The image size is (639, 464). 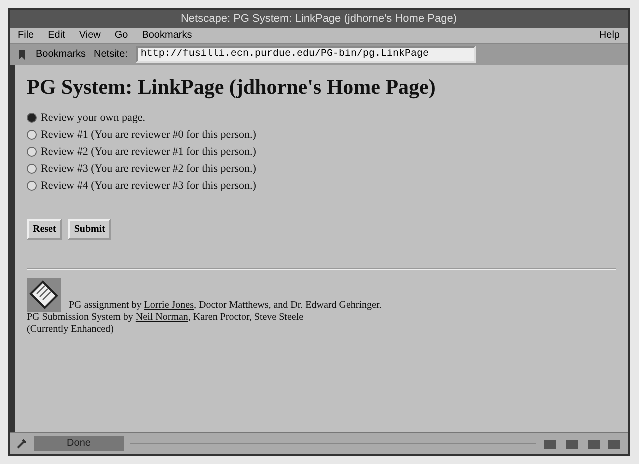 I want to click on option-label: Review #2 (You are reviewer #1 for this person.), so click(x=148, y=152).